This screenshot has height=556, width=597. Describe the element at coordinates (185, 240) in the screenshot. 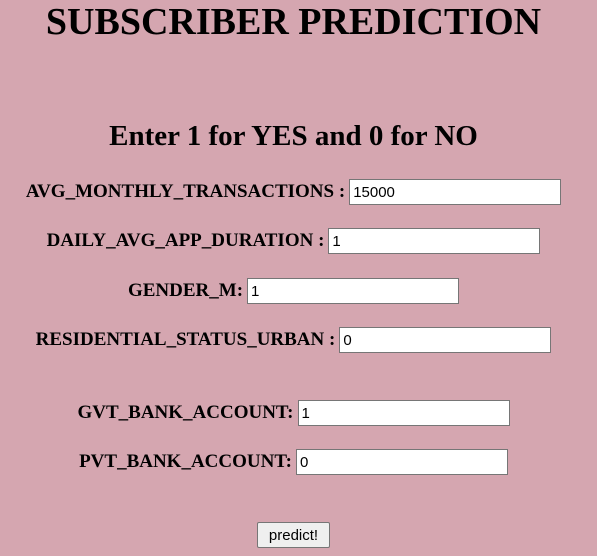

I see `daily-avg-app-duration-label: DAILY_AVG_APP_DURATION :` at that location.